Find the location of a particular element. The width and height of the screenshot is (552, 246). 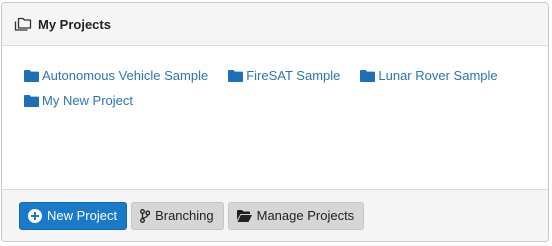

panel-title: My Projects is located at coordinates (74, 24).